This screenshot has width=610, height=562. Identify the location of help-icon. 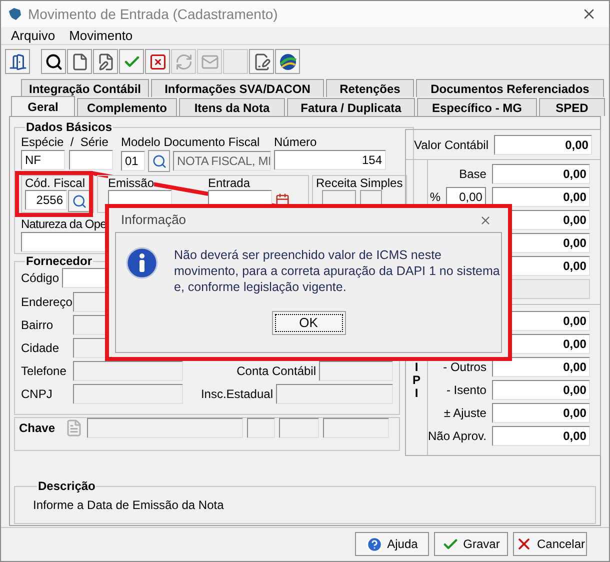
(375, 544).